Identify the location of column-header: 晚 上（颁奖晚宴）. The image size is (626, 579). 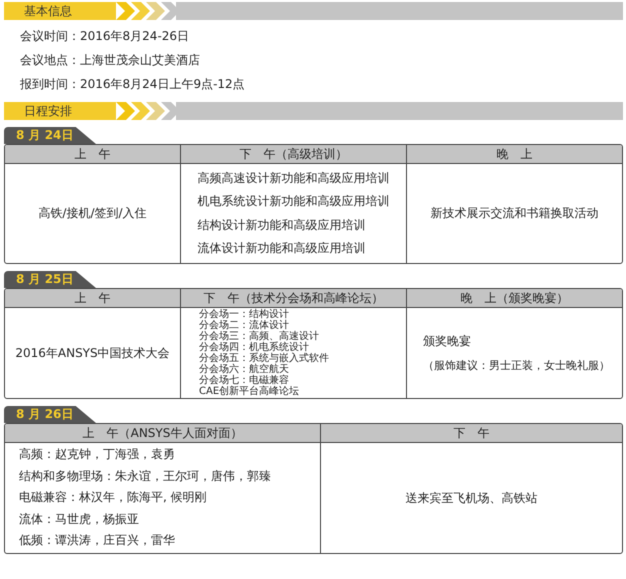
(514, 298).